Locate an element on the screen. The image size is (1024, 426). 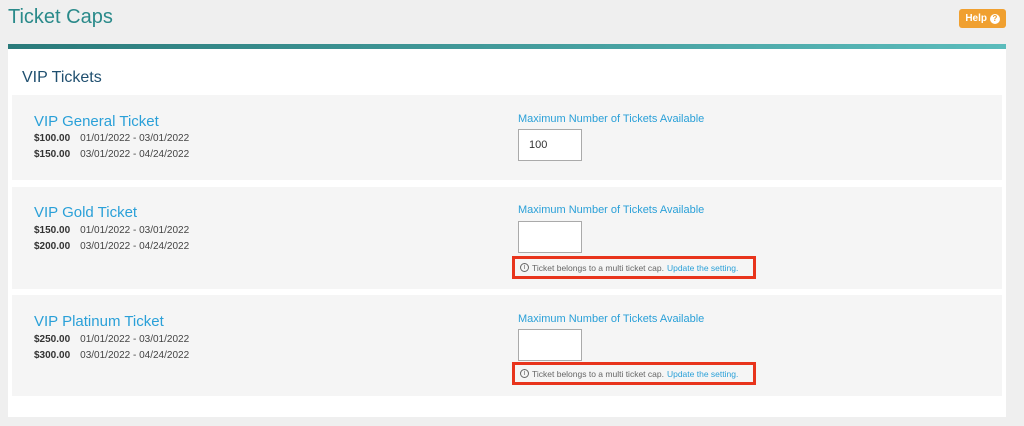
price-amount: $100.00 is located at coordinates (52, 138).